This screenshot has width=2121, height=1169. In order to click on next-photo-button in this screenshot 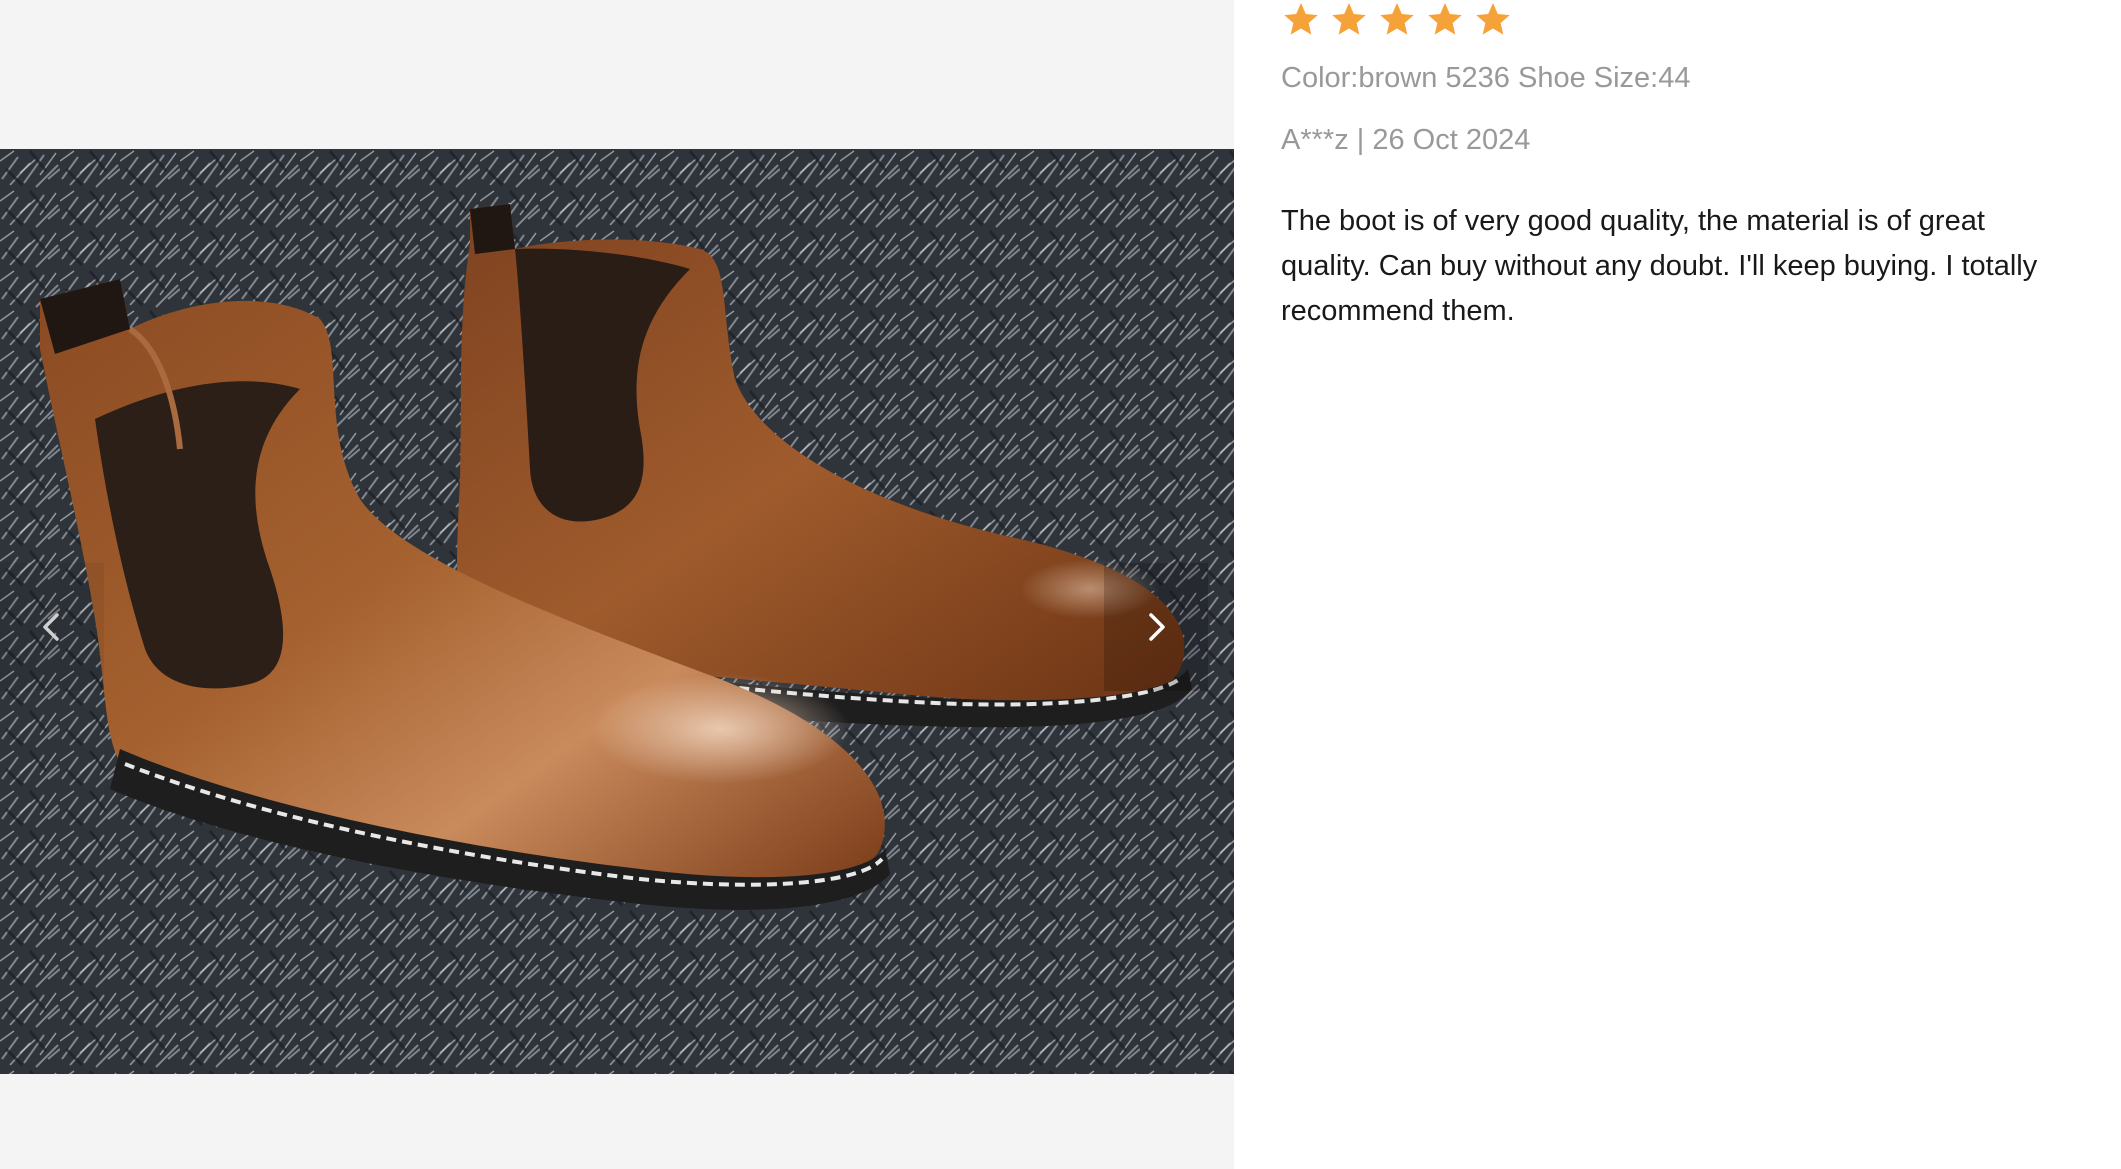, I will do `click(1156, 627)`.